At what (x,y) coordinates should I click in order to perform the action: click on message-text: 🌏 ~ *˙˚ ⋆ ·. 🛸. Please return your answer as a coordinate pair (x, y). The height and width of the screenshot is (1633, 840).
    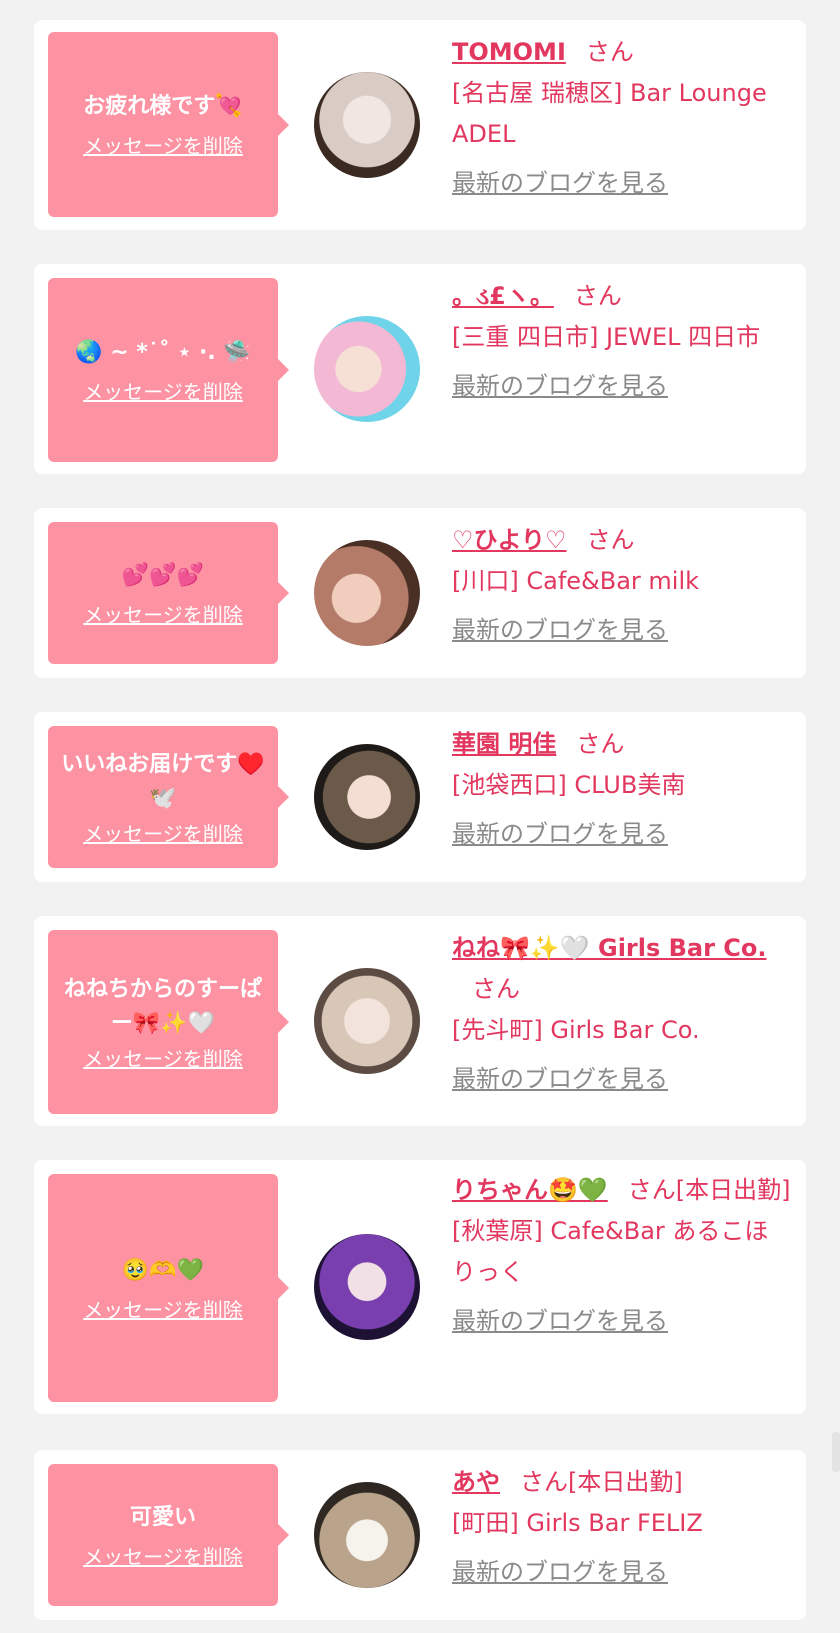
    Looking at the image, I should click on (163, 352).